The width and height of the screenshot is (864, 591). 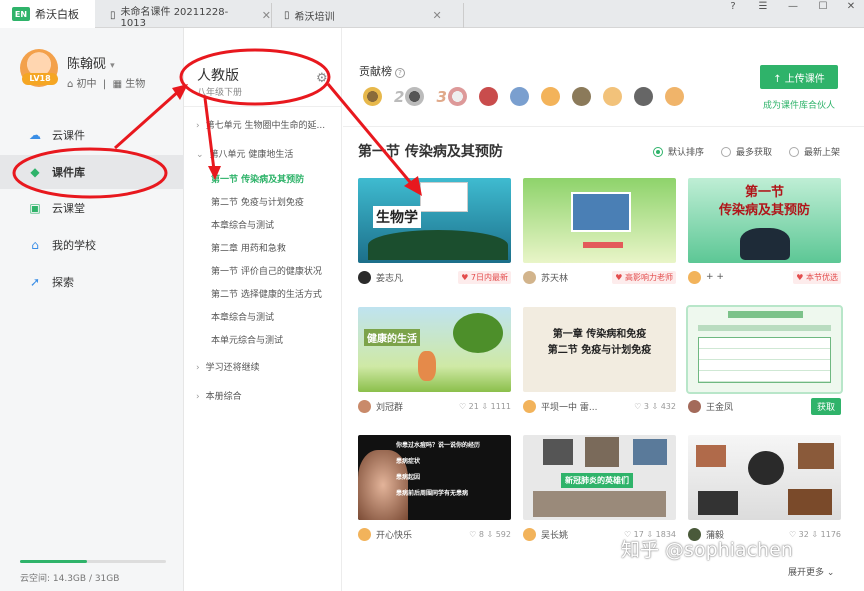 What do you see at coordinates (92, 282) in the screenshot?
I see `nav-explore: ➚ 探索` at bounding box center [92, 282].